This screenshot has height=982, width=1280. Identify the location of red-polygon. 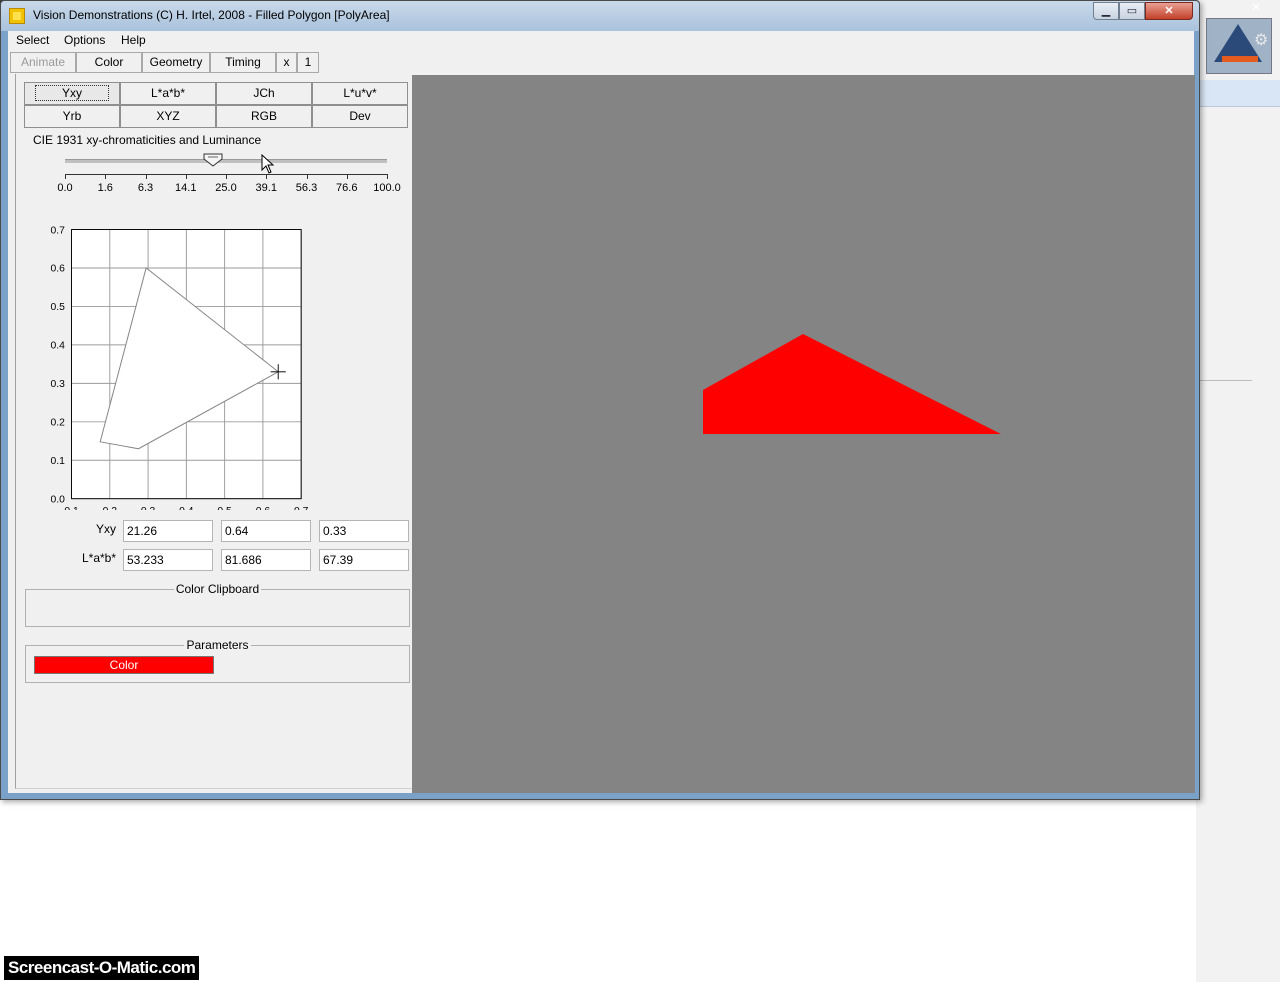
(852, 384).